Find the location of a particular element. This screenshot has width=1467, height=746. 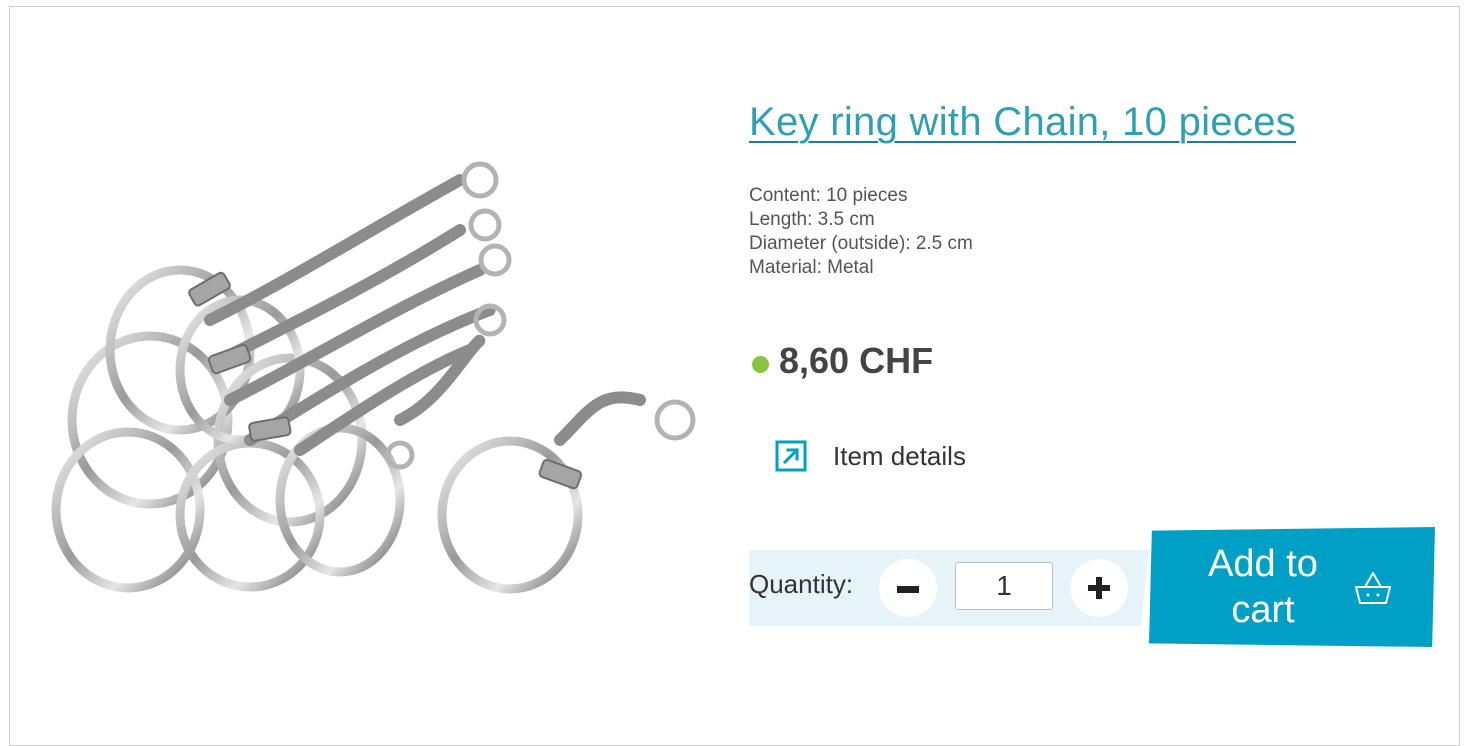

minus-icon is located at coordinates (908, 589).